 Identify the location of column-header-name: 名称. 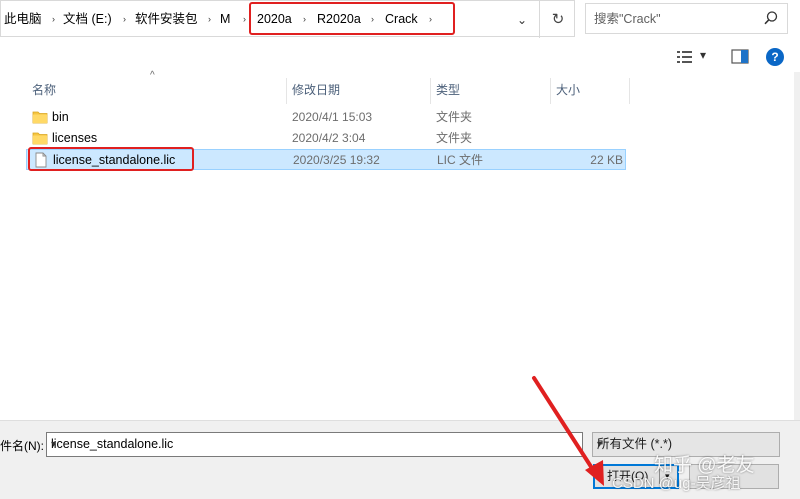
(156, 90).